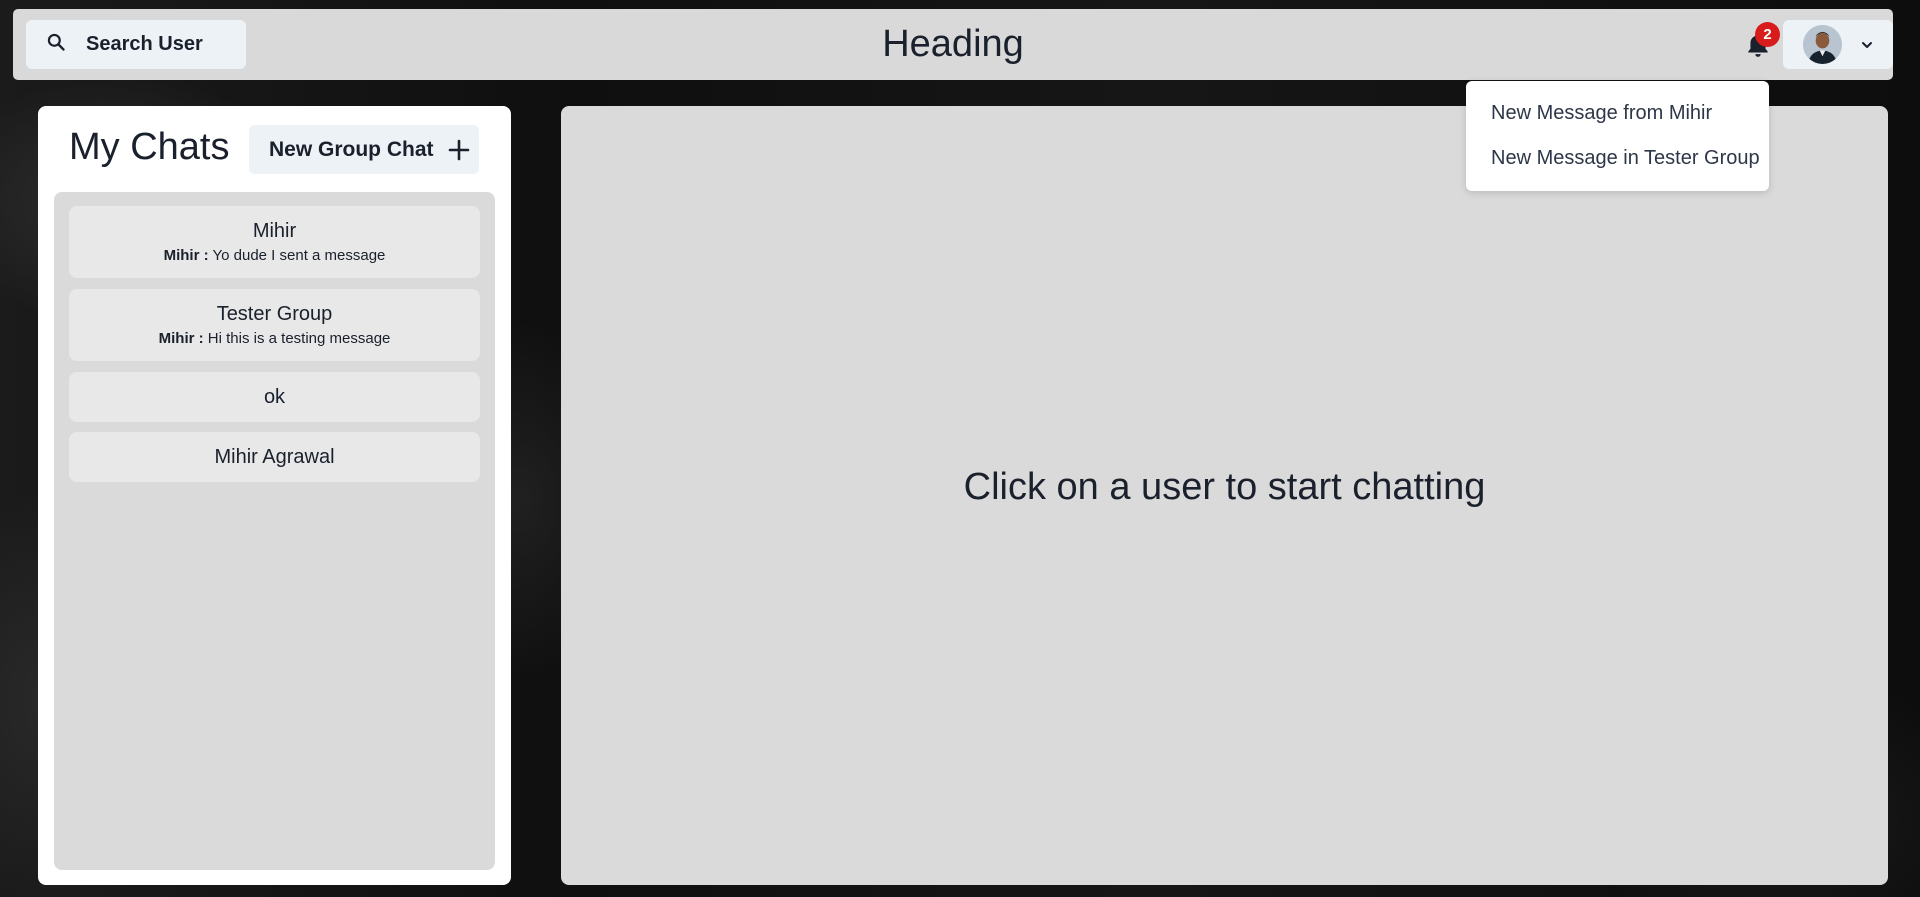  Describe the element at coordinates (149, 147) in the screenshot. I see `my-chats-title: My Chats` at that location.